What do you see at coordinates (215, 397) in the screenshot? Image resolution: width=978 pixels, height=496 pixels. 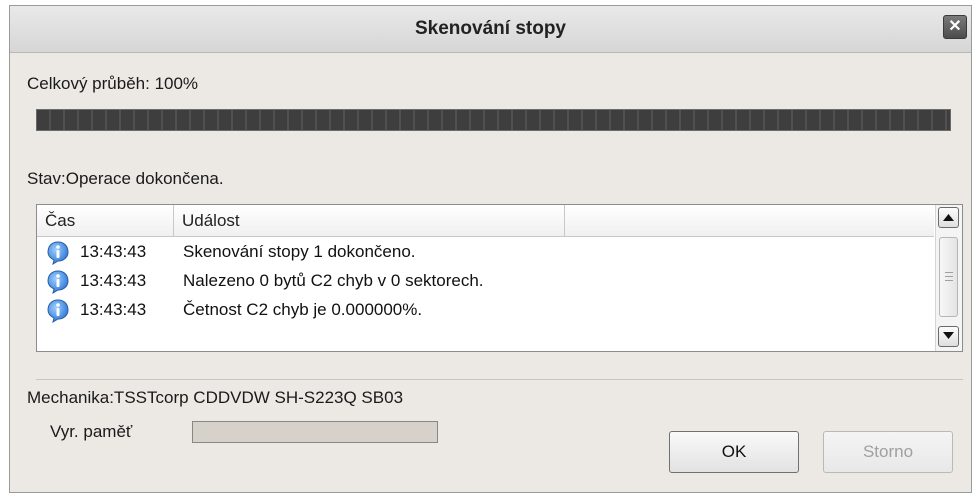 I see `drive-label: Mechanika:TSSTcorp CDDVDW SH-S223Q SB03` at bounding box center [215, 397].